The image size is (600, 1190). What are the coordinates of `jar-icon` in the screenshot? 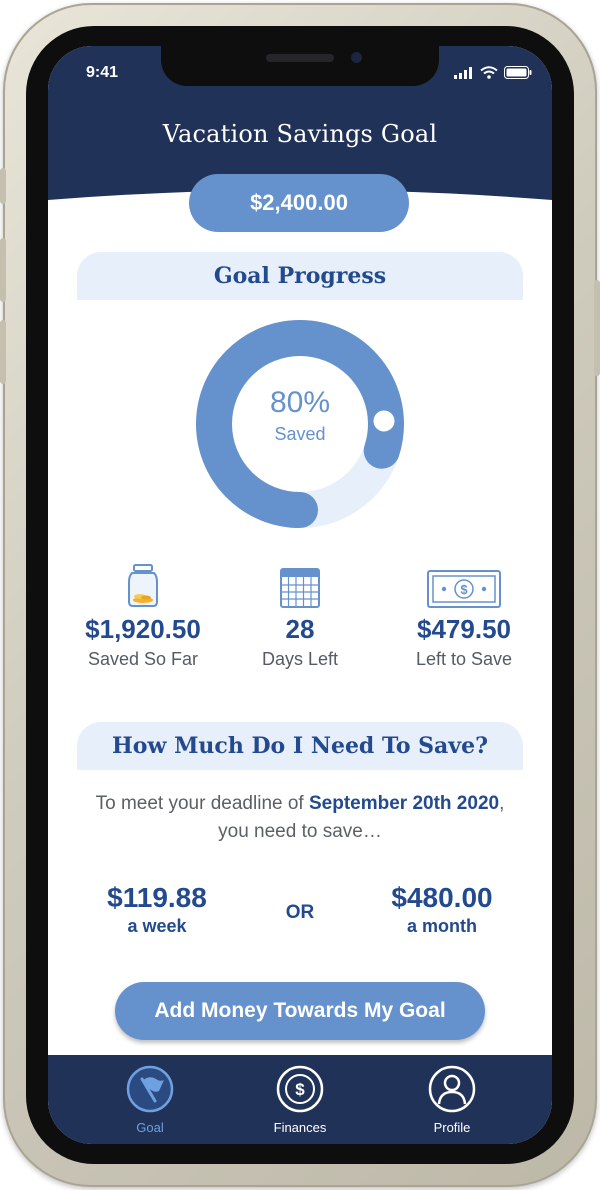 It's located at (143, 585).